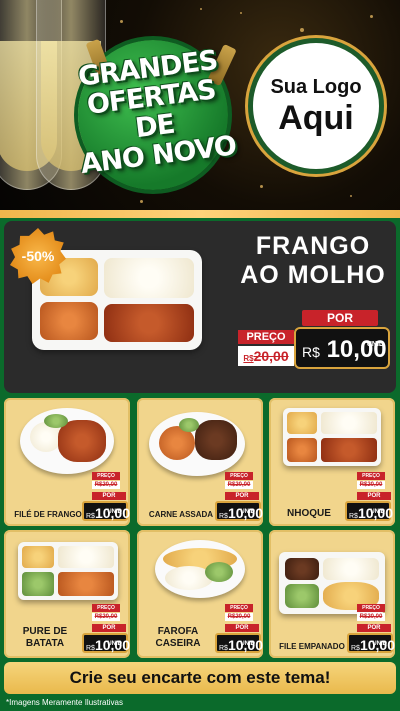 This screenshot has height=711, width=400. I want to click on cta-banner: Crie seu encarte com este tema!, so click(200, 678).